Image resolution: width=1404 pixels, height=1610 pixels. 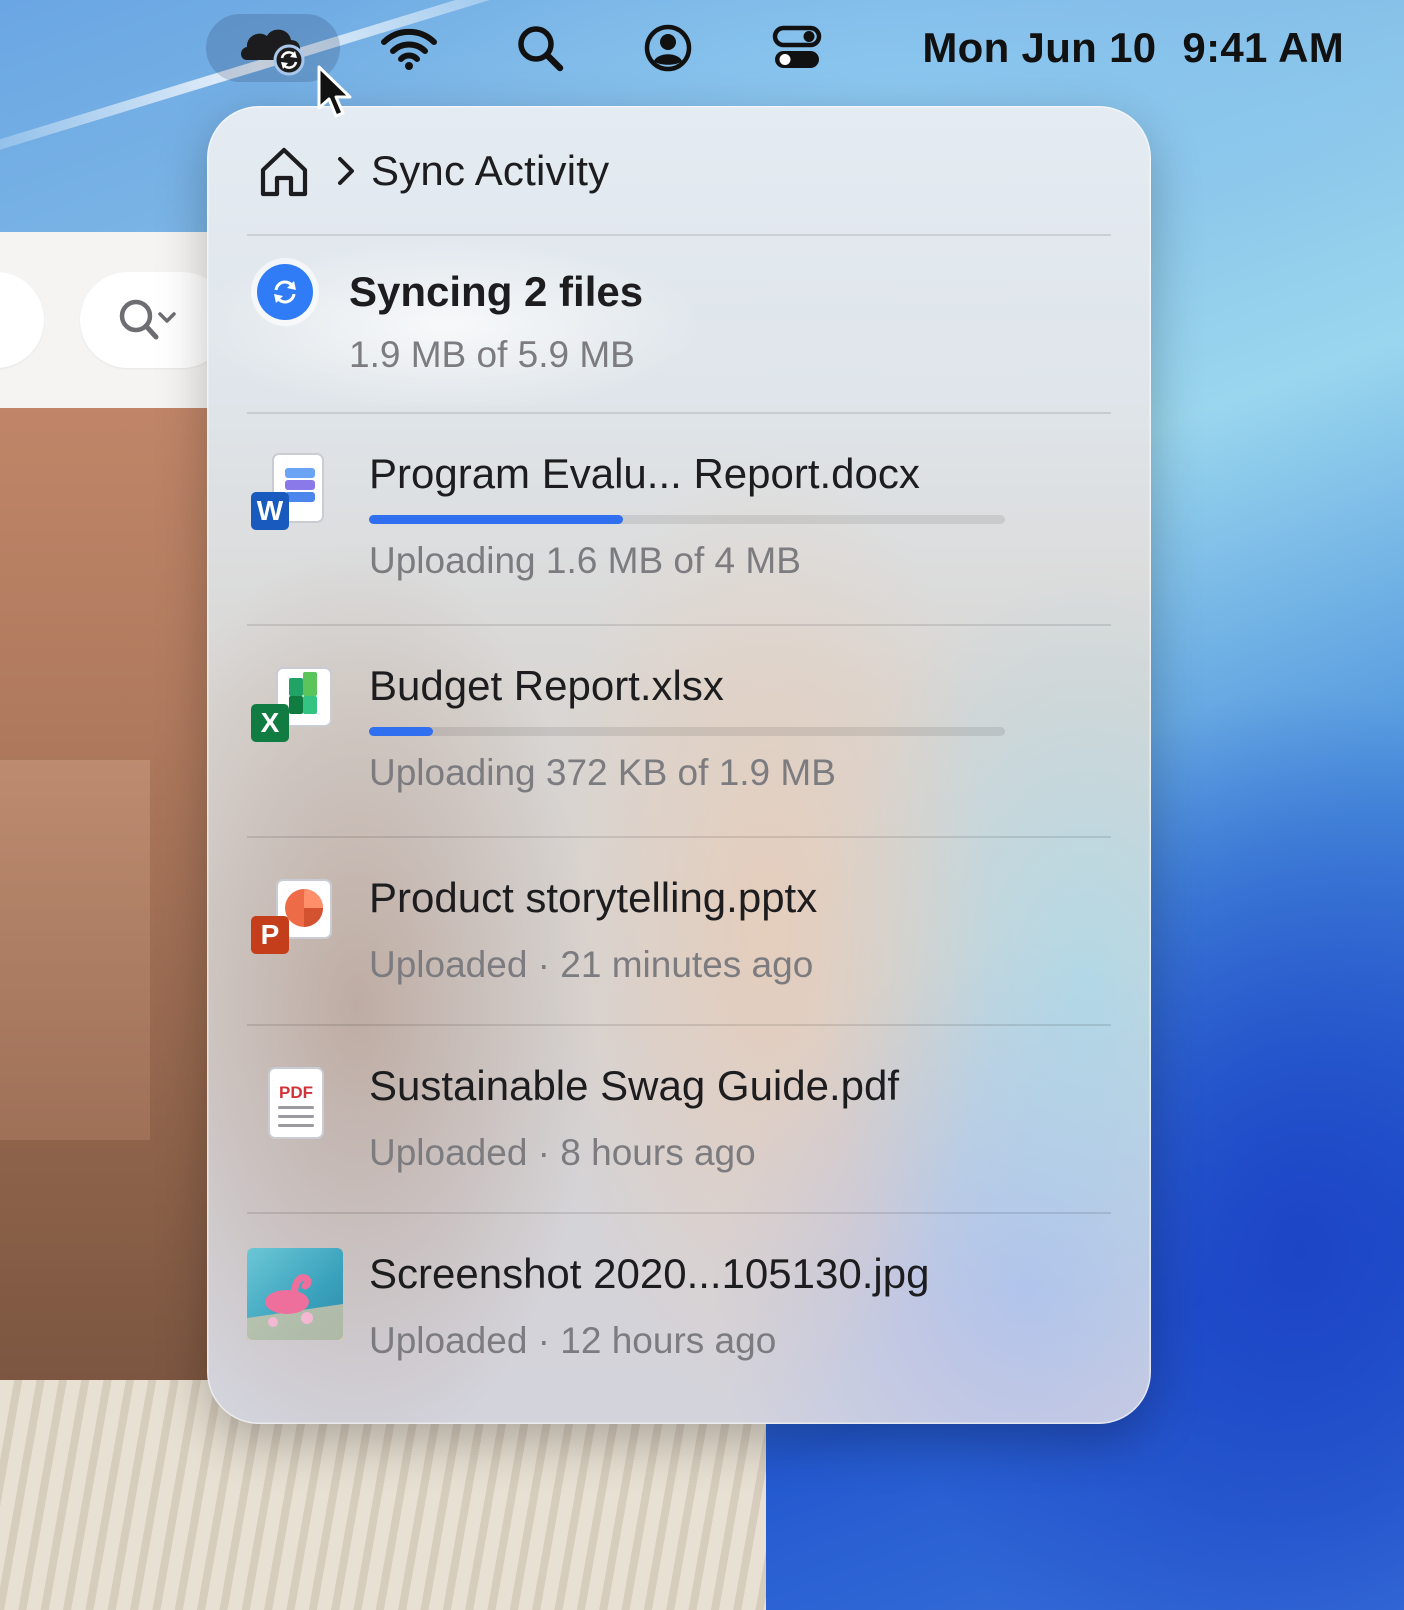 What do you see at coordinates (702, 48) in the screenshot?
I see `menu-bar: Mon Jun 10 9:41 AM` at bounding box center [702, 48].